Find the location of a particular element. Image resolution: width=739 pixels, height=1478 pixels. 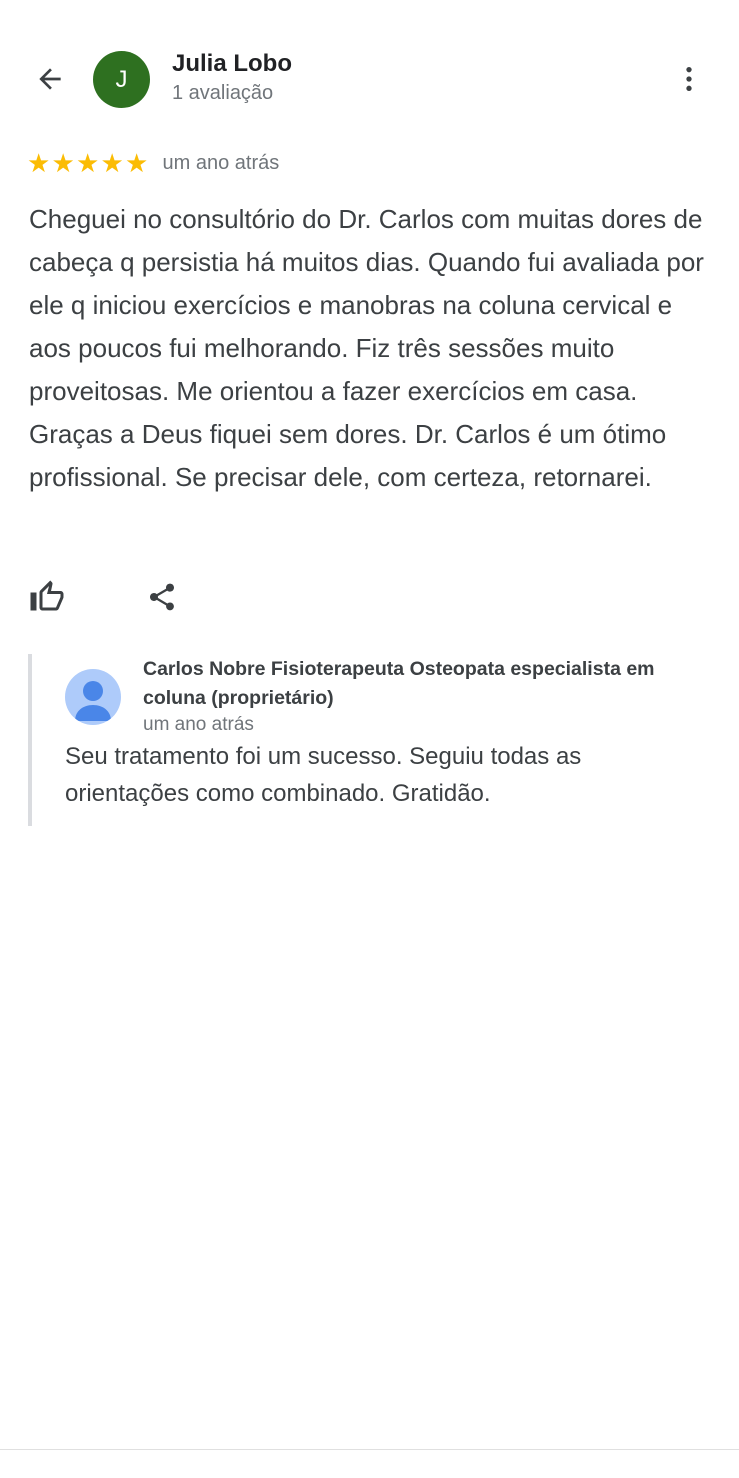

reviewer-name: Julia Lobo is located at coordinates (232, 64).